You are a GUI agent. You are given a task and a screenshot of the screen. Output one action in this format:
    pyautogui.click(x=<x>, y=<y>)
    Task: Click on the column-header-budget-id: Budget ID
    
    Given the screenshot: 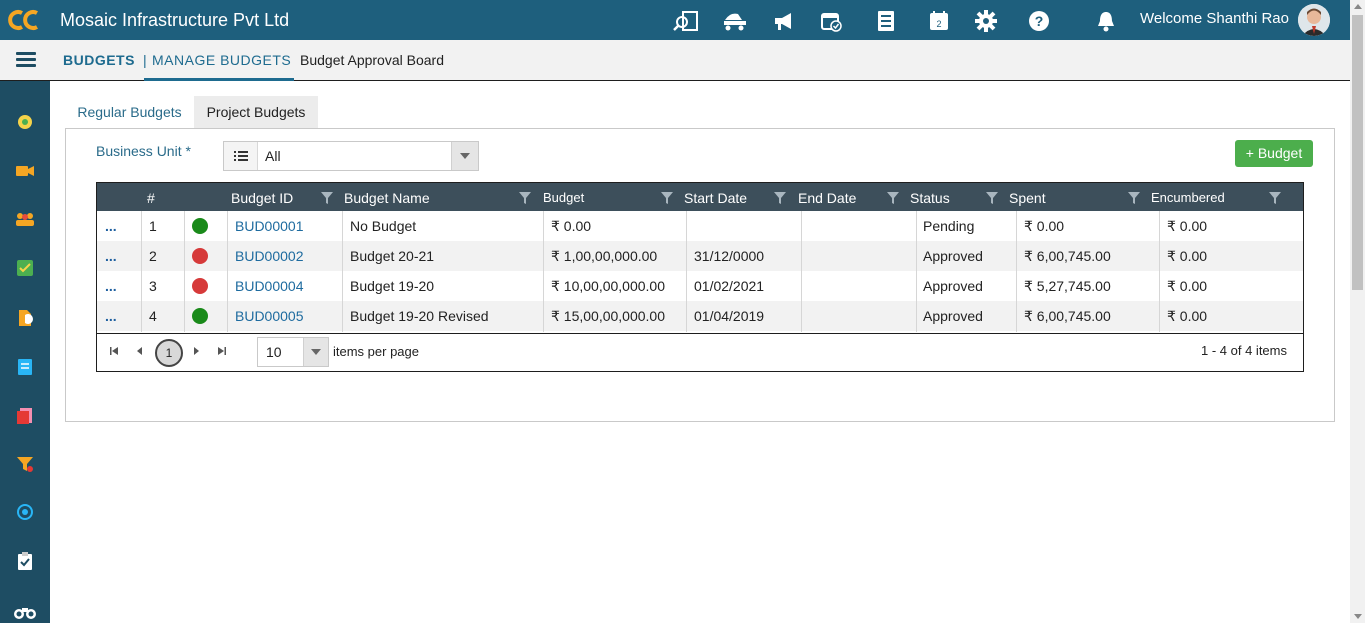 What is the action you would take?
    pyautogui.click(x=262, y=197)
    